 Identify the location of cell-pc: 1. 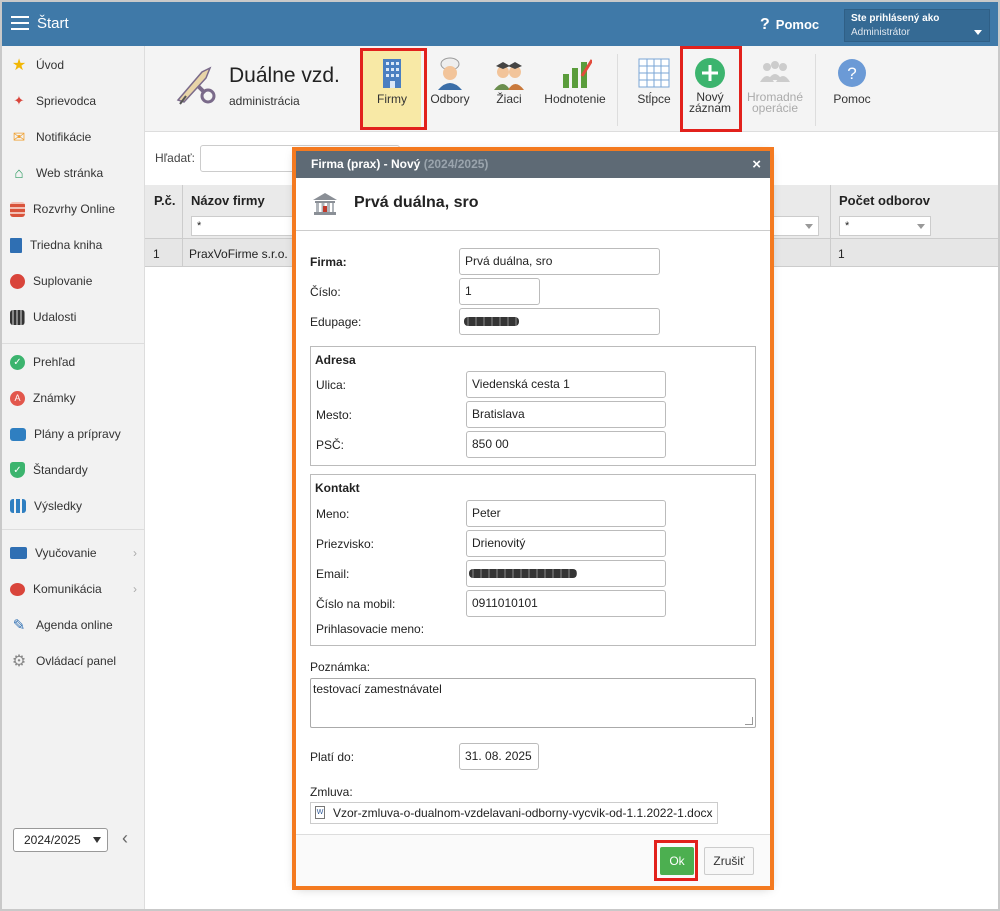
(156, 254).